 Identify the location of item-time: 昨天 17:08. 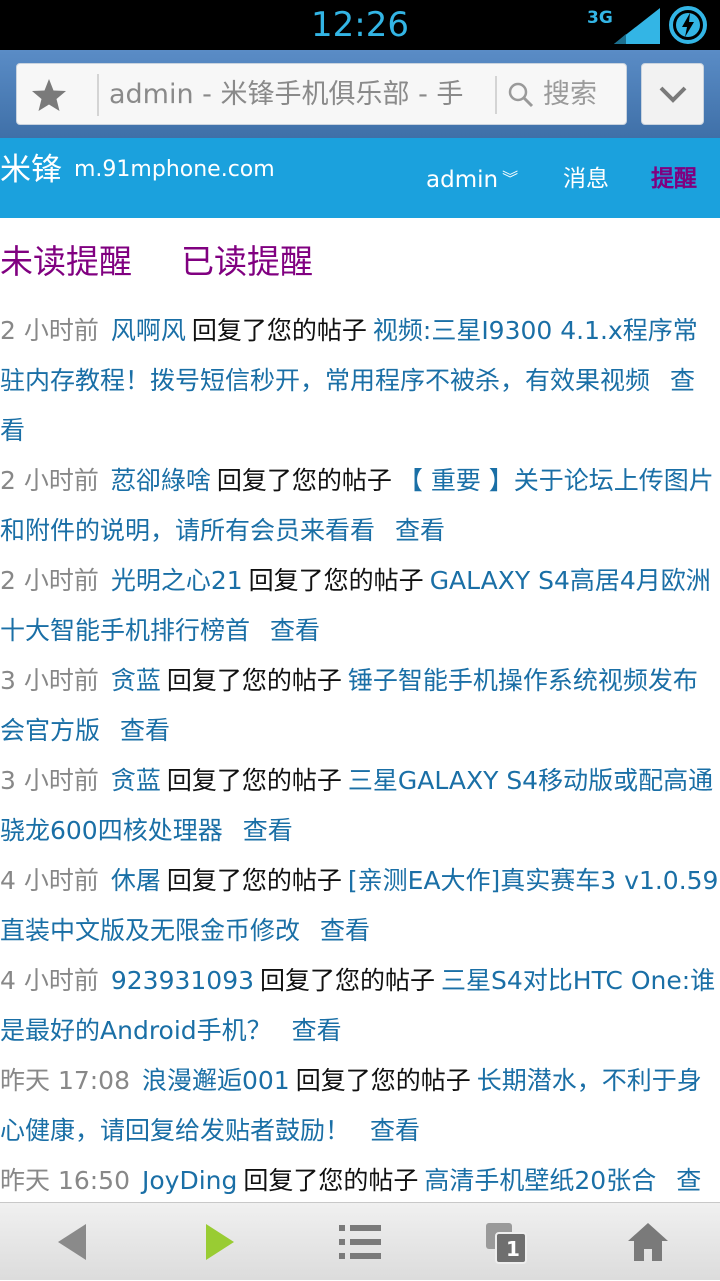
(65, 1080).